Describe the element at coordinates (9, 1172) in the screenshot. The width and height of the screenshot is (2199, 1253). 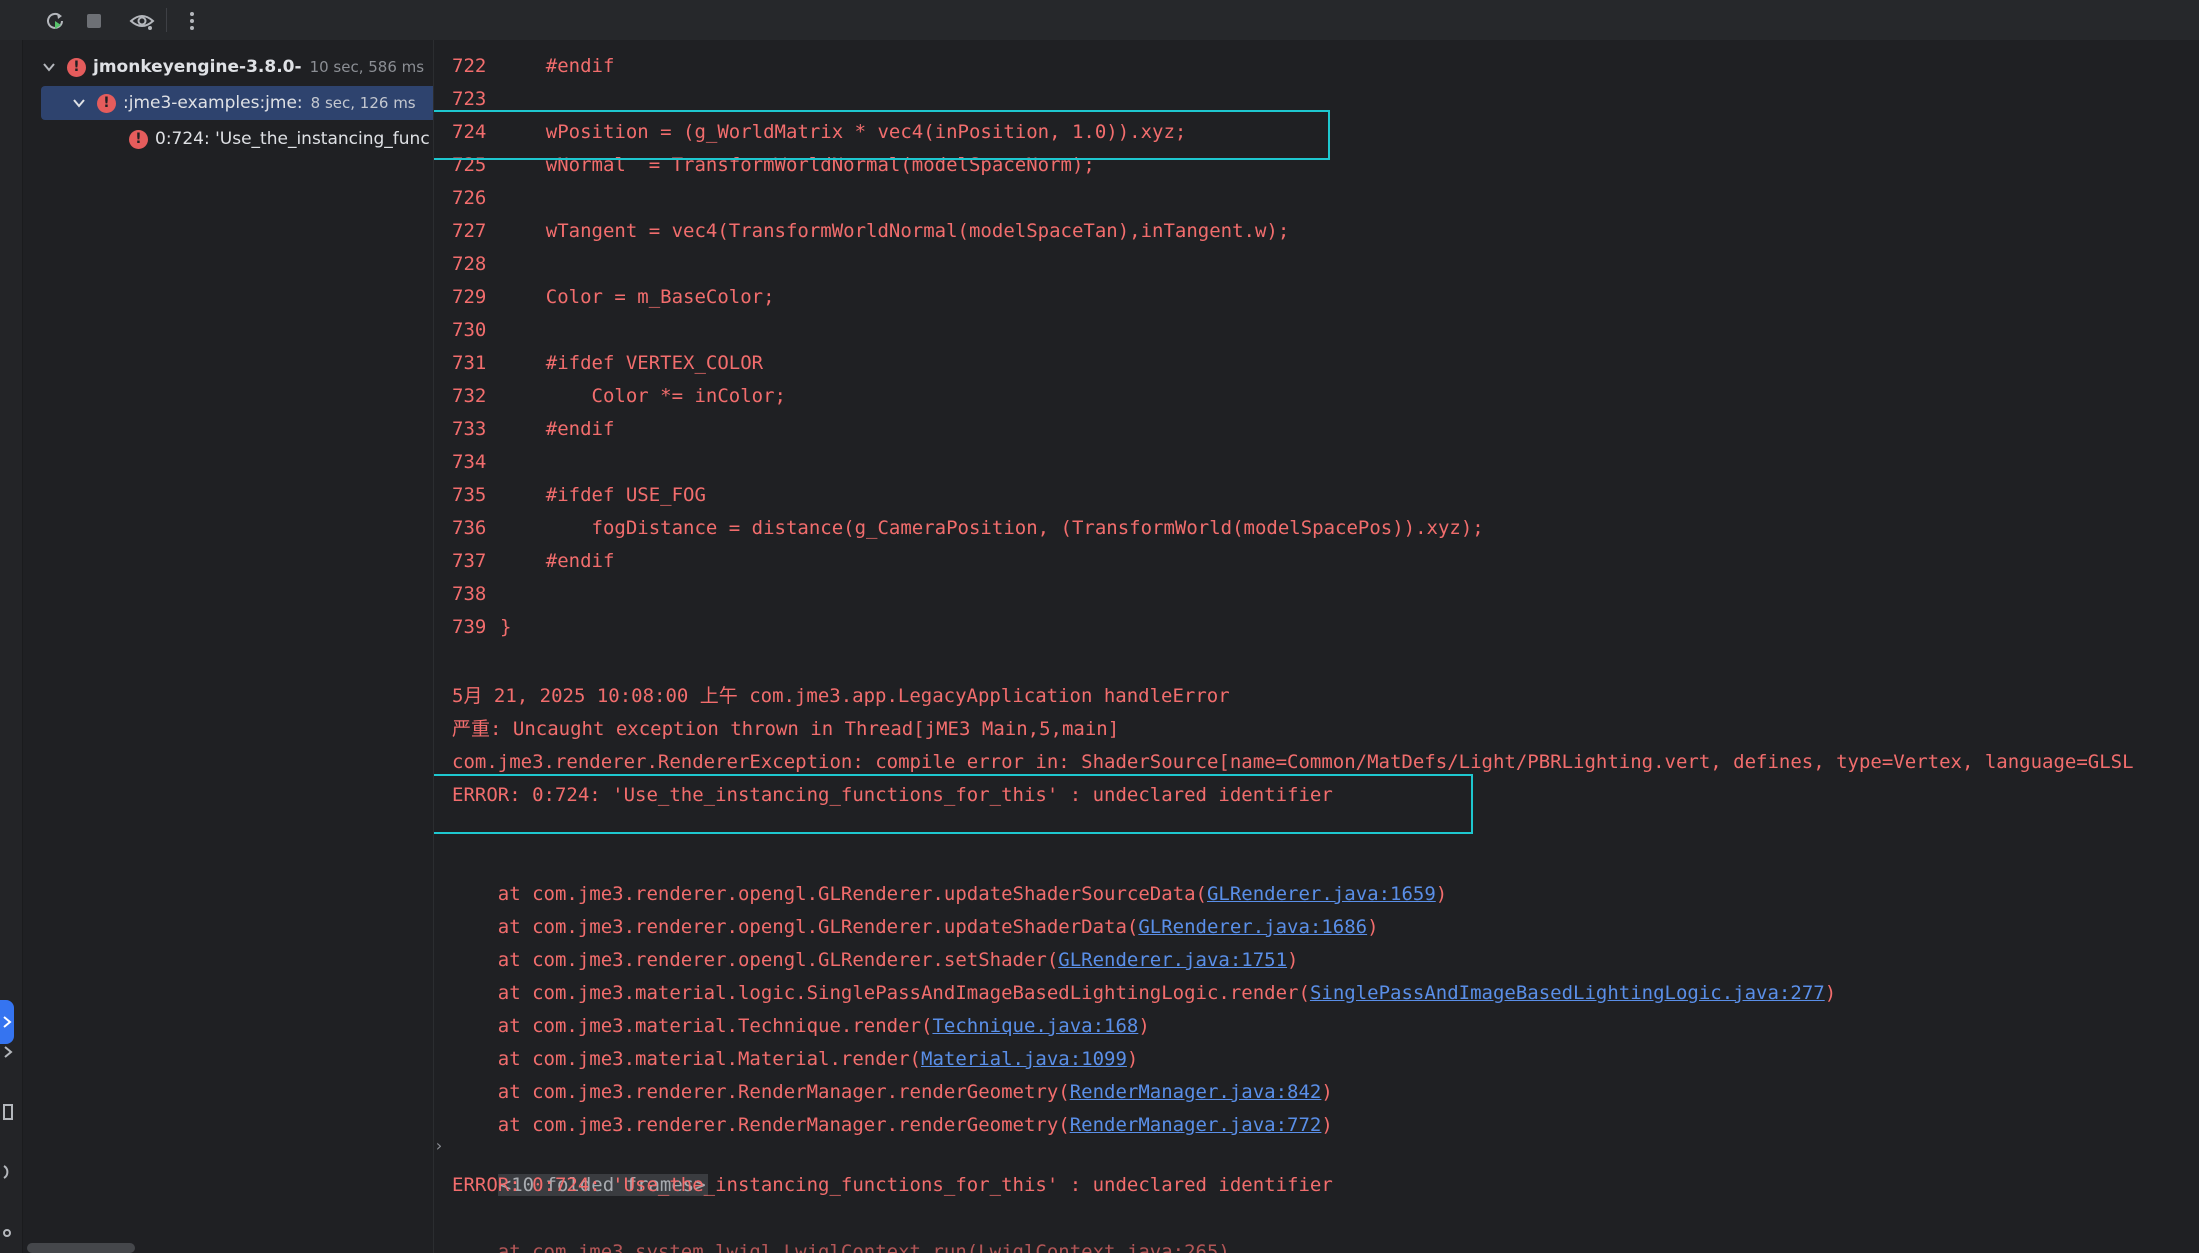
I see `services-icon` at that location.